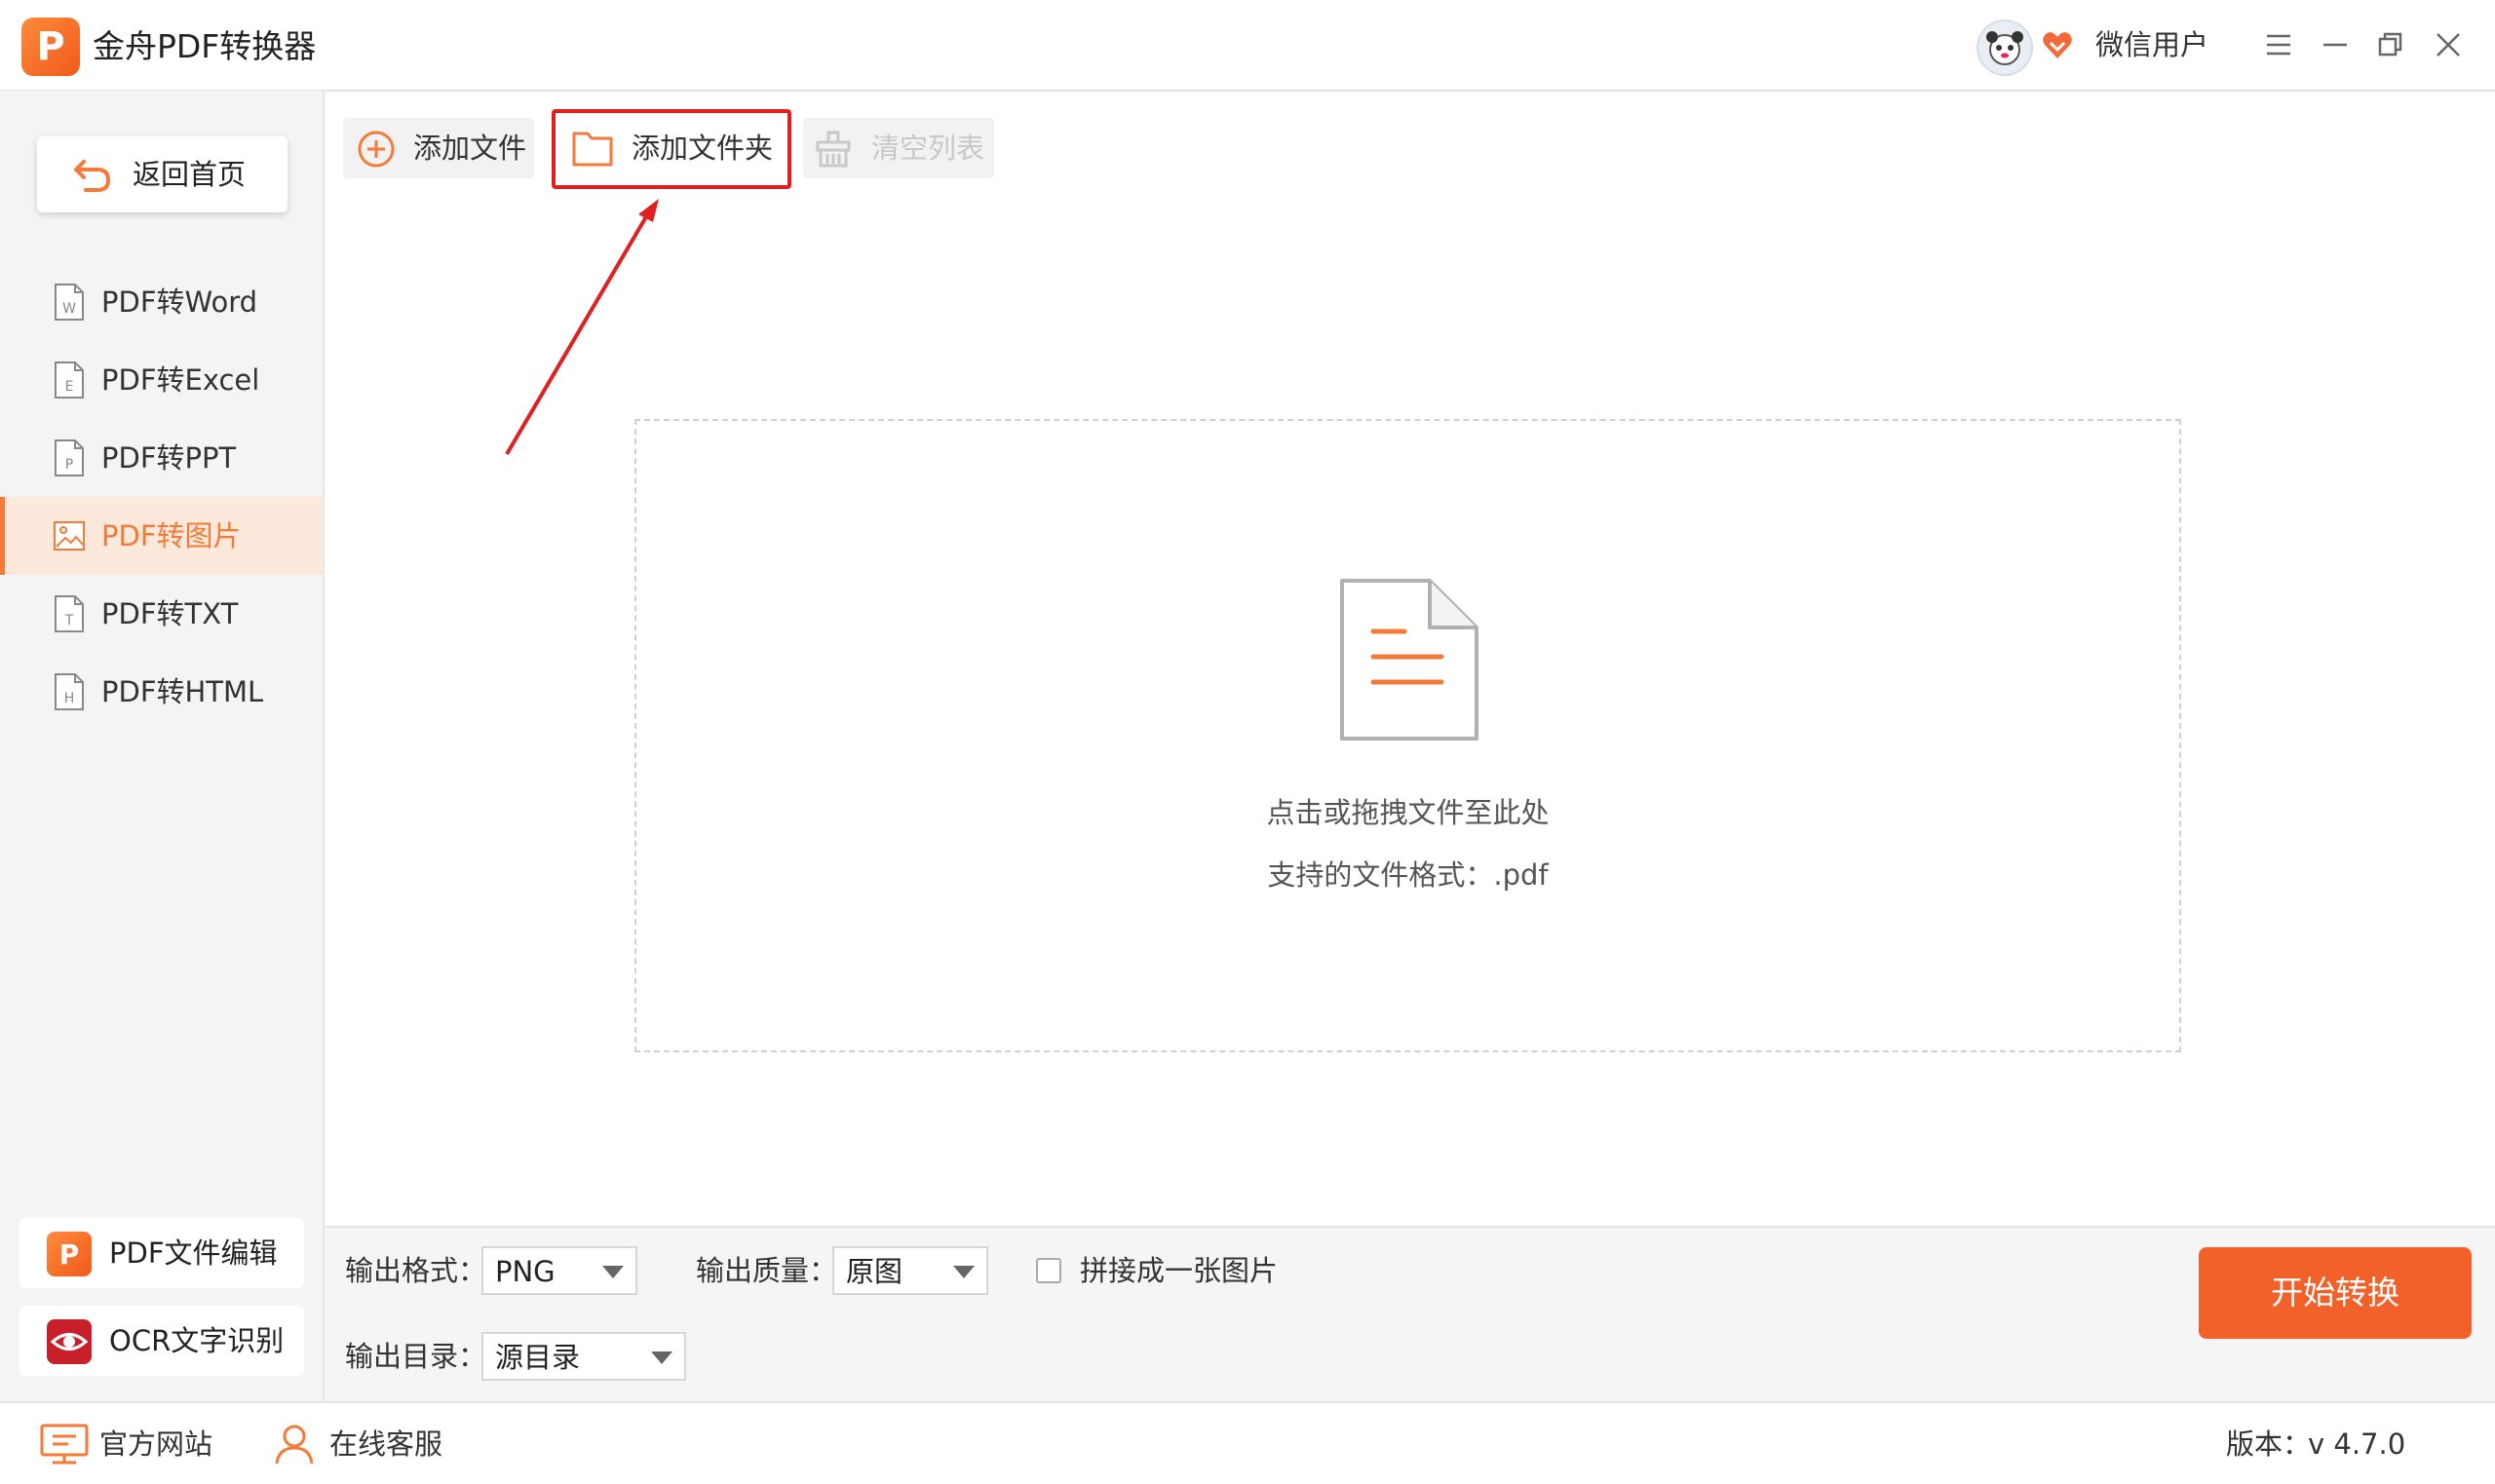 This screenshot has width=2495, height=1484. What do you see at coordinates (385, 1444) in the screenshot?
I see `online-support-link: 在线客服` at bounding box center [385, 1444].